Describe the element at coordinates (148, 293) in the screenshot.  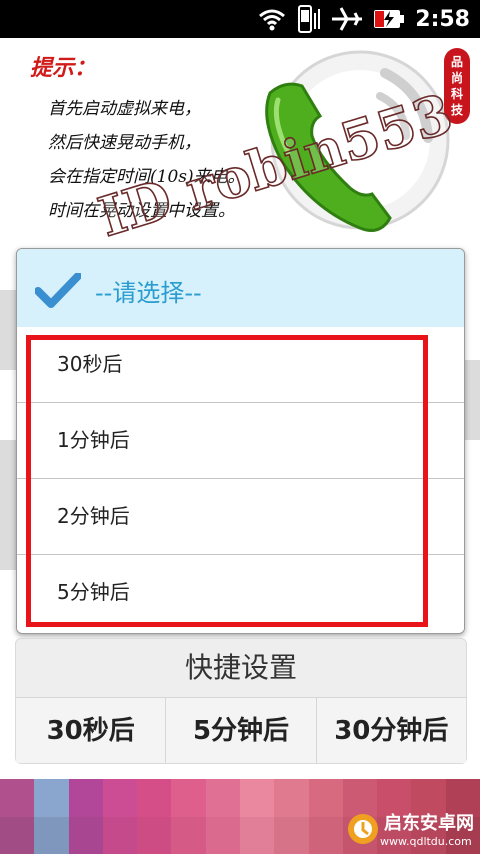
I see `dialog-title: --请选择--` at that location.